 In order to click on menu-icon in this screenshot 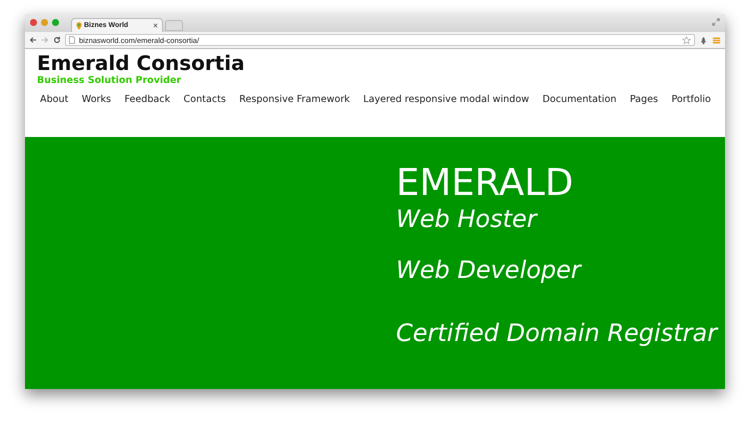, I will do `click(716, 40)`.